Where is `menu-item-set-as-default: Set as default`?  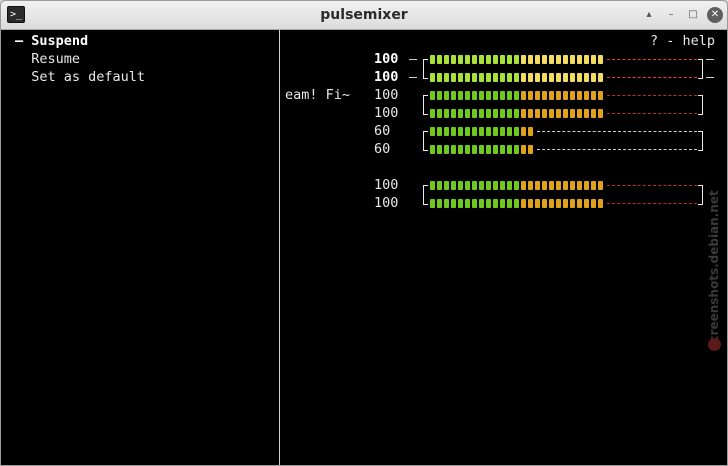
menu-item-set-as-default: Set as default is located at coordinates (80, 77).